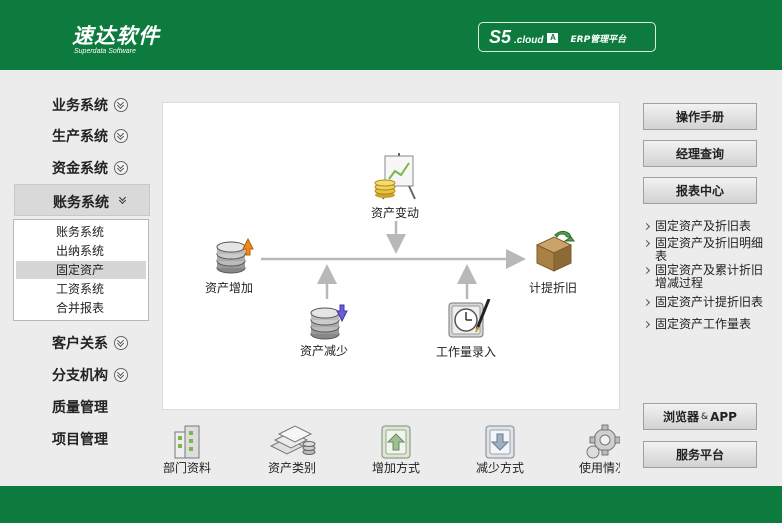 This screenshot has width=782, height=523. I want to click on depreciation-icon, so click(554, 251).